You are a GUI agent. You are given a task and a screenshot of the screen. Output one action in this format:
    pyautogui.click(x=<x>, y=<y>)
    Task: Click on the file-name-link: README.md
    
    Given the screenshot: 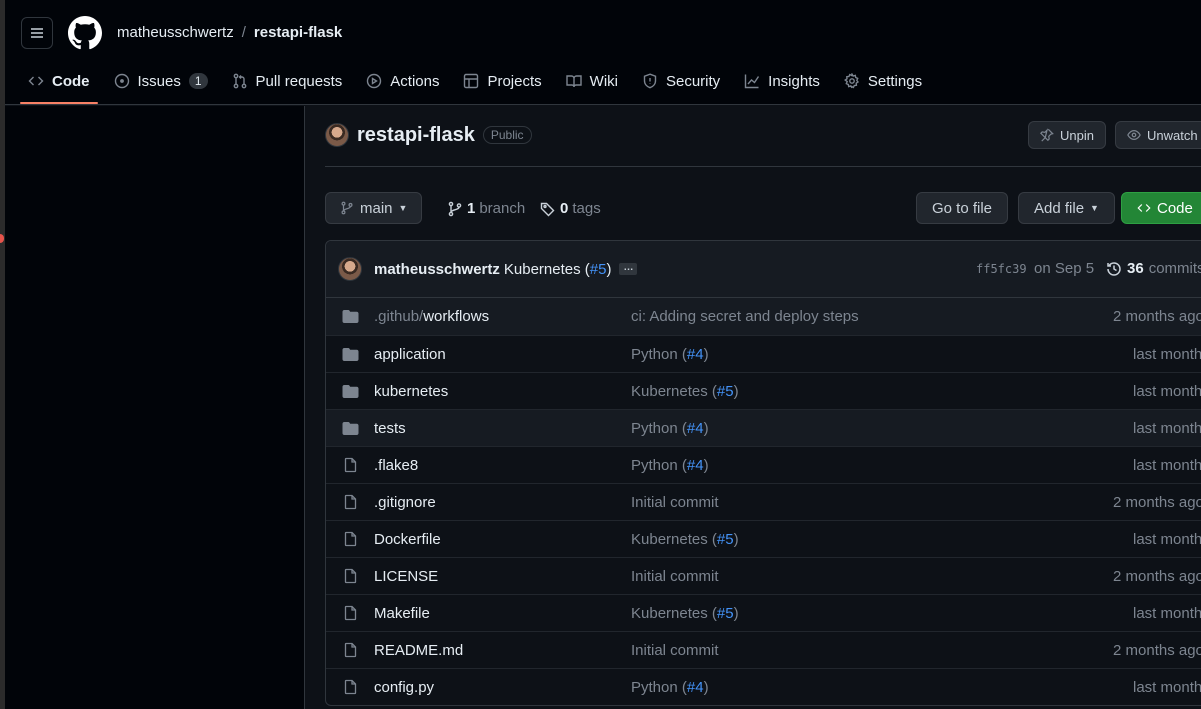 What is the action you would take?
    pyautogui.click(x=418, y=650)
    